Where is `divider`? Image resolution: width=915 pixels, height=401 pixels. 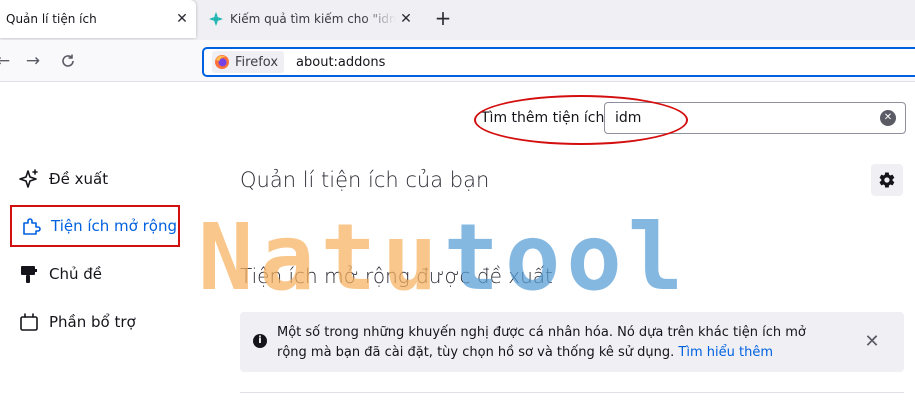 divider is located at coordinates (572, 392).